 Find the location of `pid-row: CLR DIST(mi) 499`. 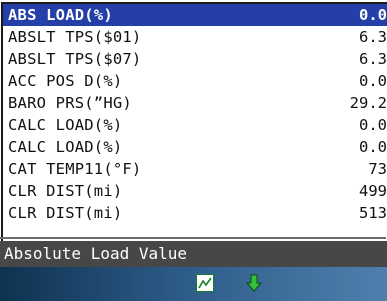

pid-row: CLR DIST(mi) 499 is located at coordinates (195, 191).